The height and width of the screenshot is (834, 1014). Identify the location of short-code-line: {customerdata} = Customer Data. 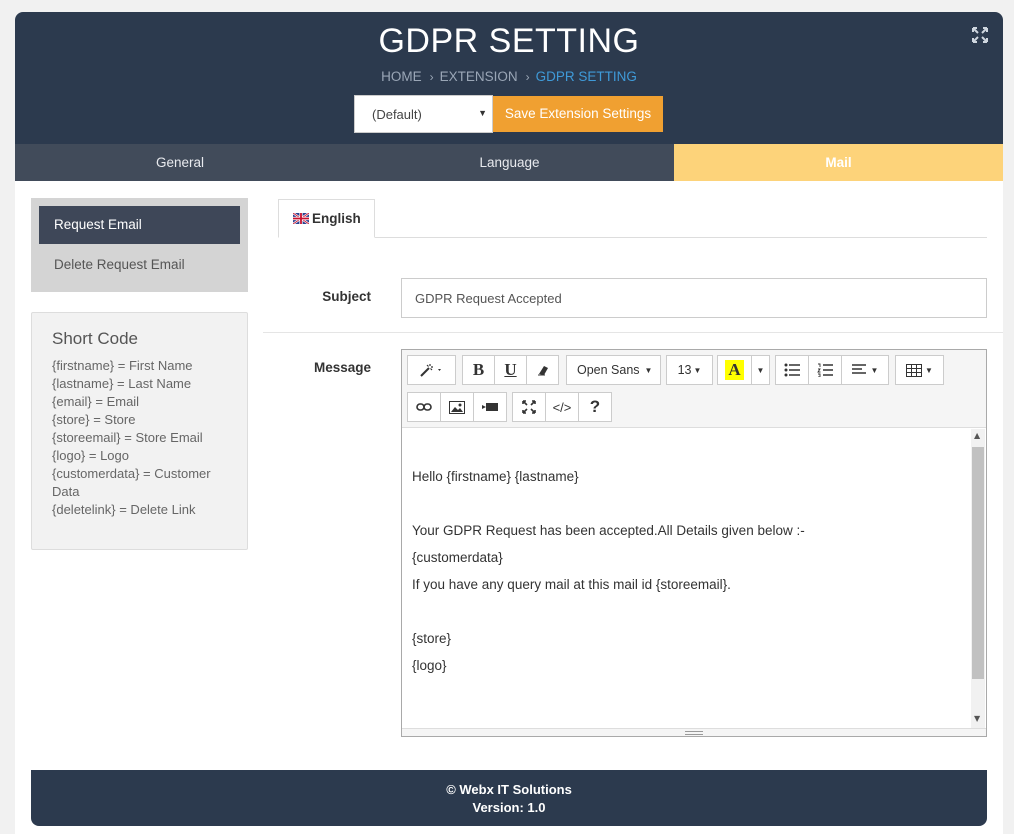
(131, 482).